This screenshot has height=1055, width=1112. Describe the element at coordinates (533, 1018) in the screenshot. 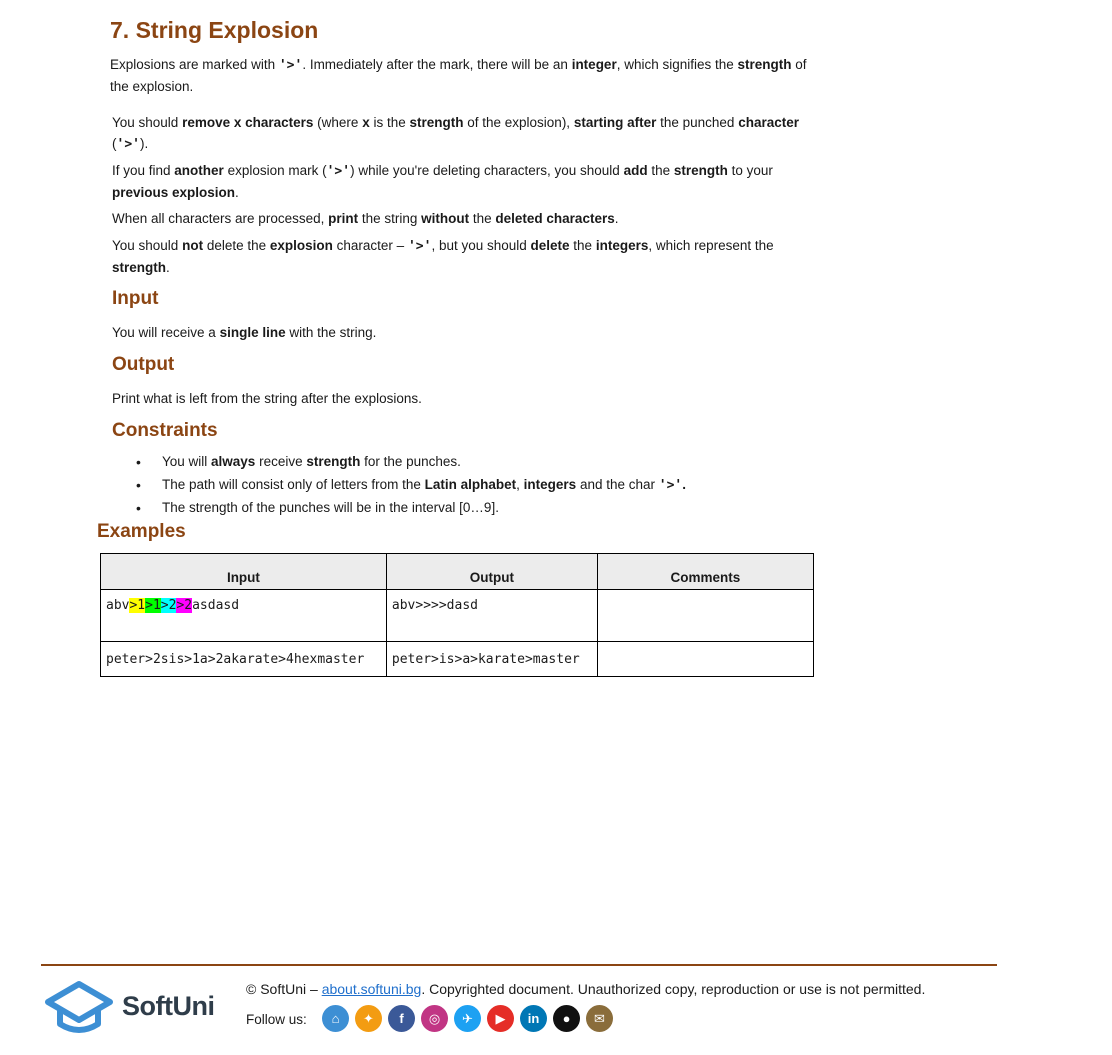

I see `linkedin-icon: in` at that location.